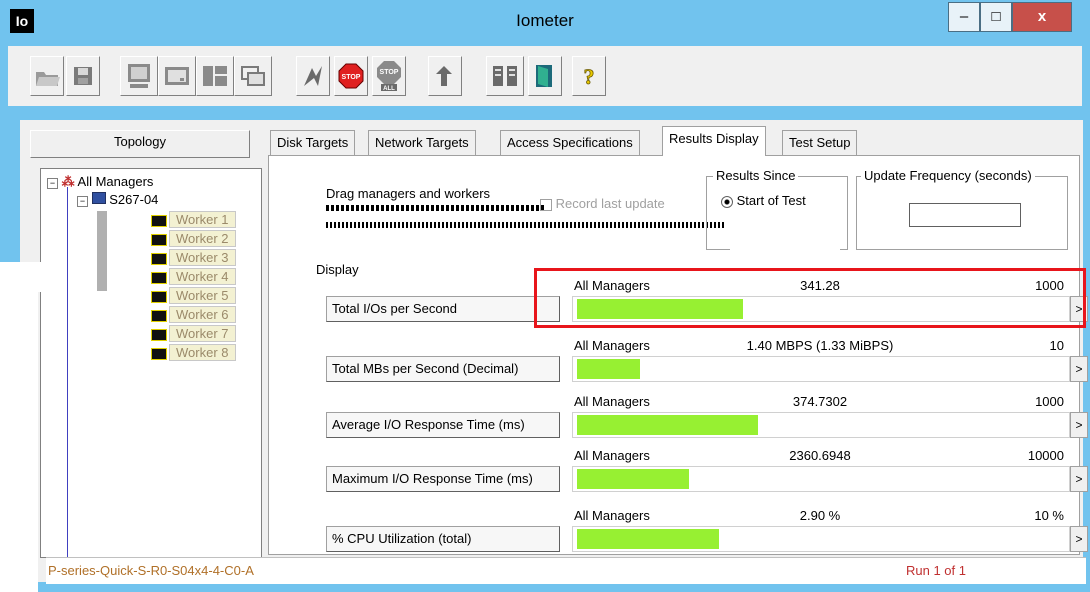  I want to click on help-icon: ?, so click(589, 77).